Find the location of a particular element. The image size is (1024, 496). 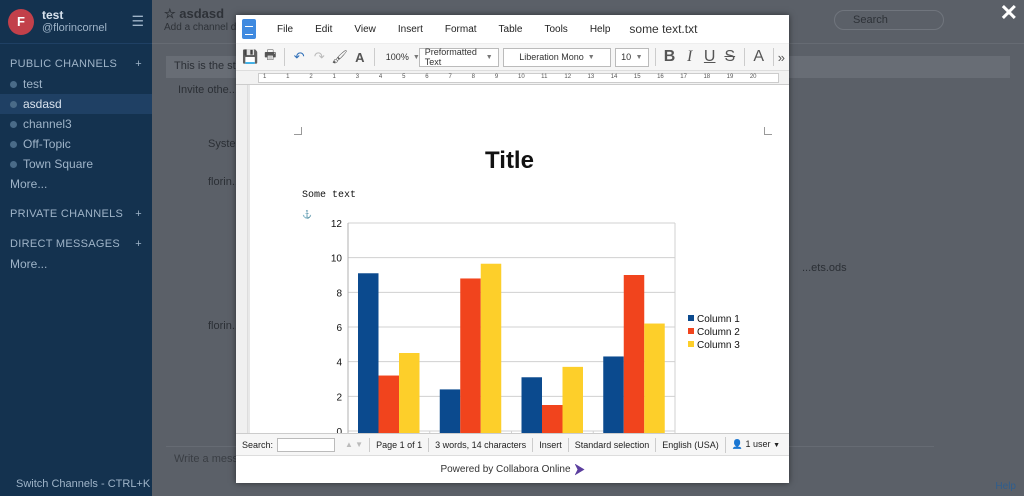

anchor-icon: ⚓ is located at coordinates (307, 214).